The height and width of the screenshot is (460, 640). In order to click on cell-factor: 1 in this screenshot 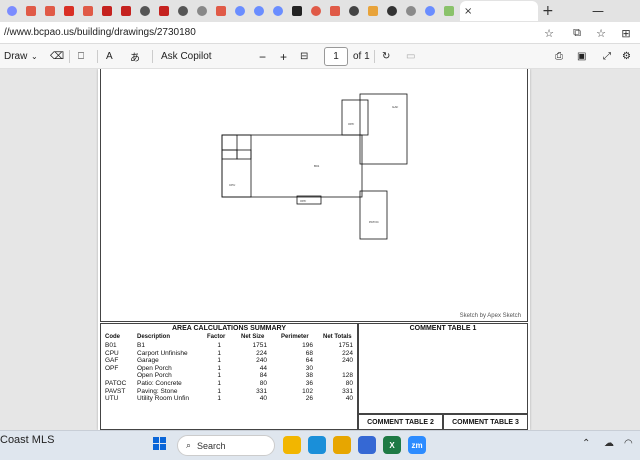, I will do `click(219, 391)`.